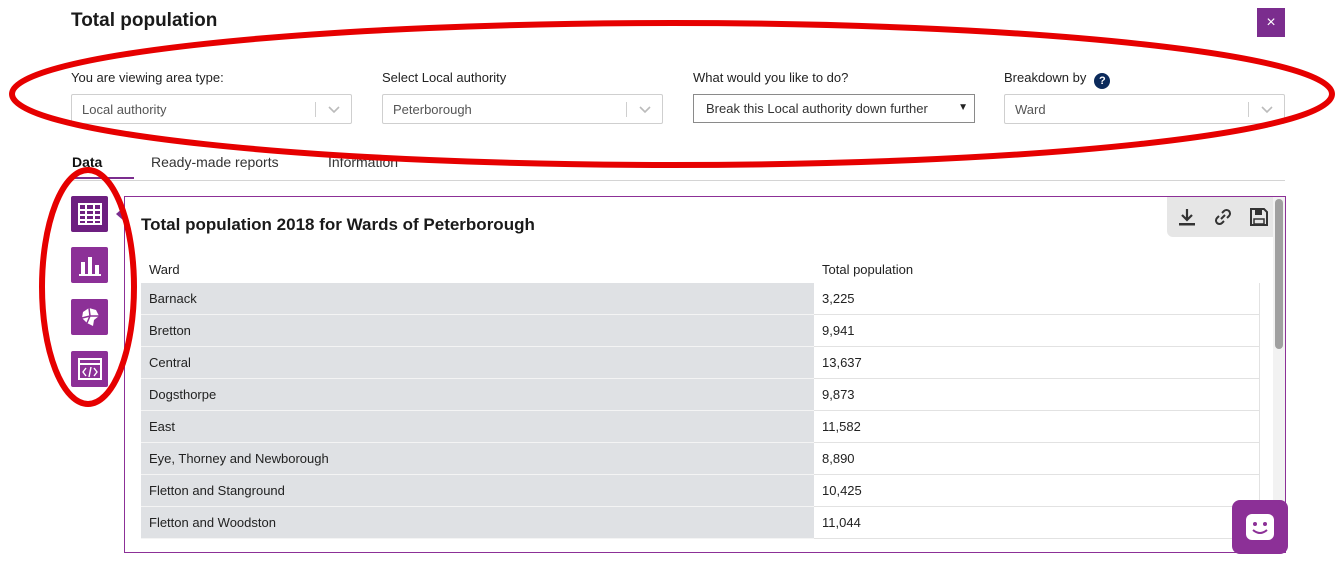  What do you see at coordinates (1037, 426) in the screenshot?
I see `population-cell: 11,582` at bounding box center [1037, 426].